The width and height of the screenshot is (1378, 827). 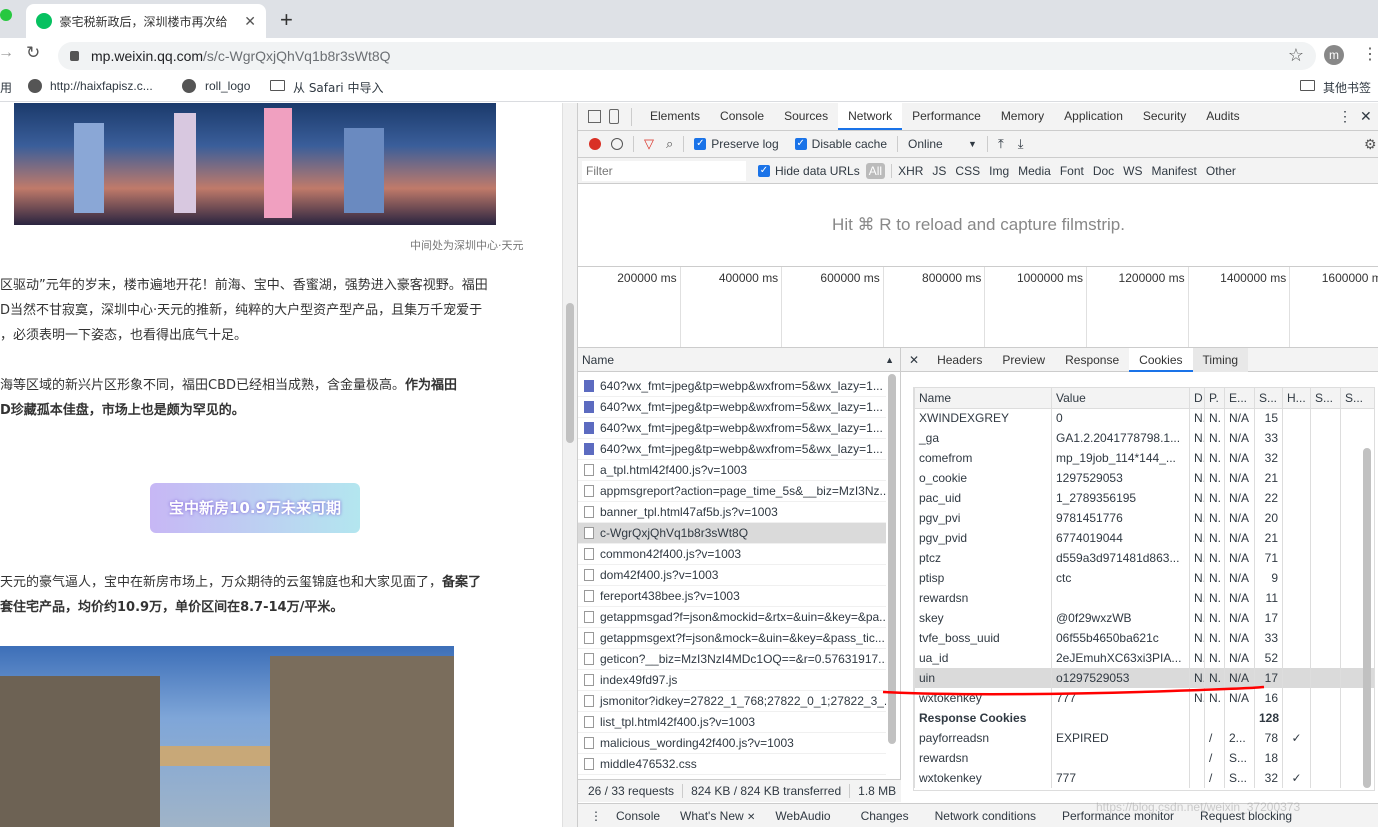 I want to click on bookmark-item: 从 Safari 中导入, so click(x=338, y=87).